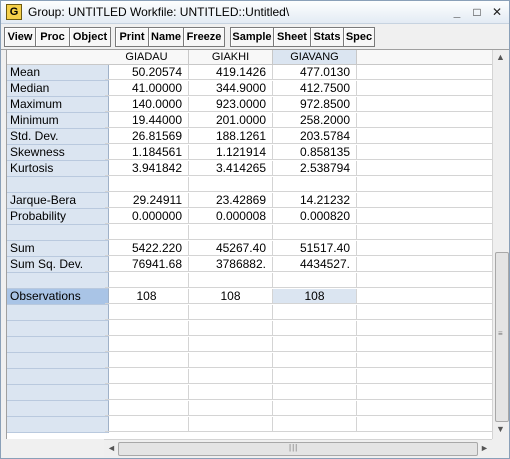  Describe the element at coordinates (20, 37) in the screenshot. I see `view-button: View` at that location.